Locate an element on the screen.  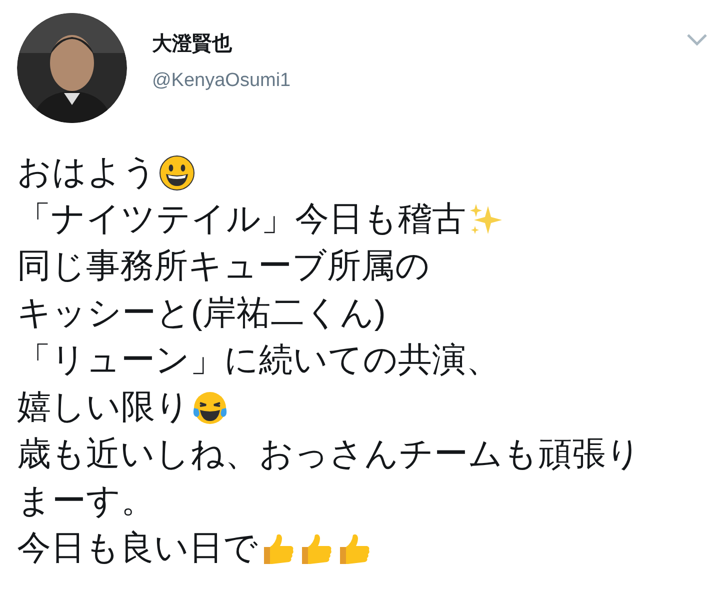
tweet-text-line: 今日も良い日で is located at coordinates (137, 548).